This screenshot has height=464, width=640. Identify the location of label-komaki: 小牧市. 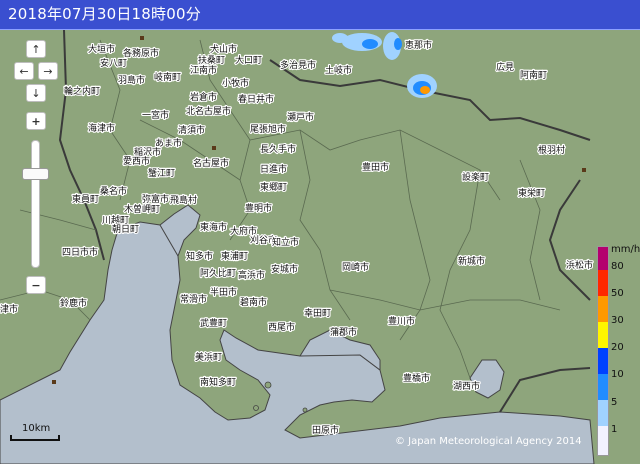
(235, 83).